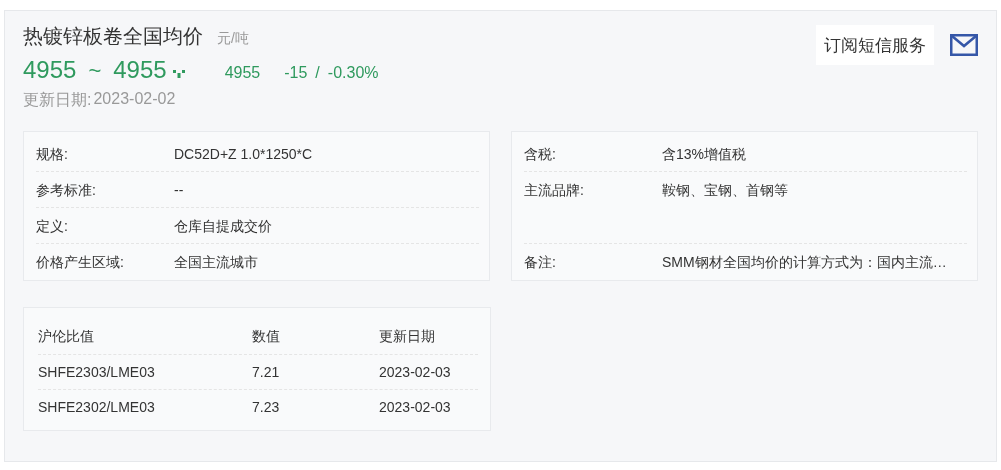 The height and width of the screenshot is (470, 1001). Describe the element at coordinates (97, 407) in the screenshot. I see `table-cell-text: SHFE2302/LME03` at that location.